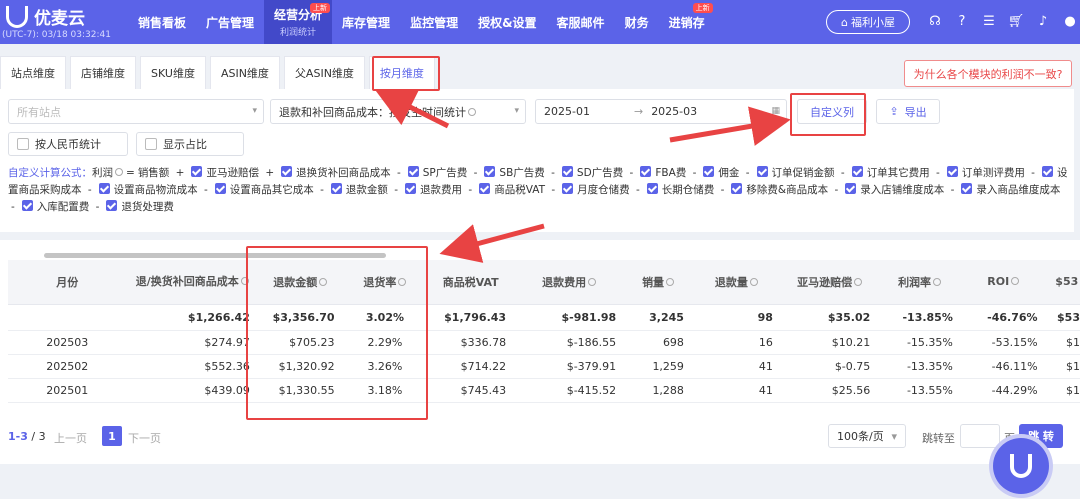  I want to click on arrow-to-monthly-tab, so click(412, 109).